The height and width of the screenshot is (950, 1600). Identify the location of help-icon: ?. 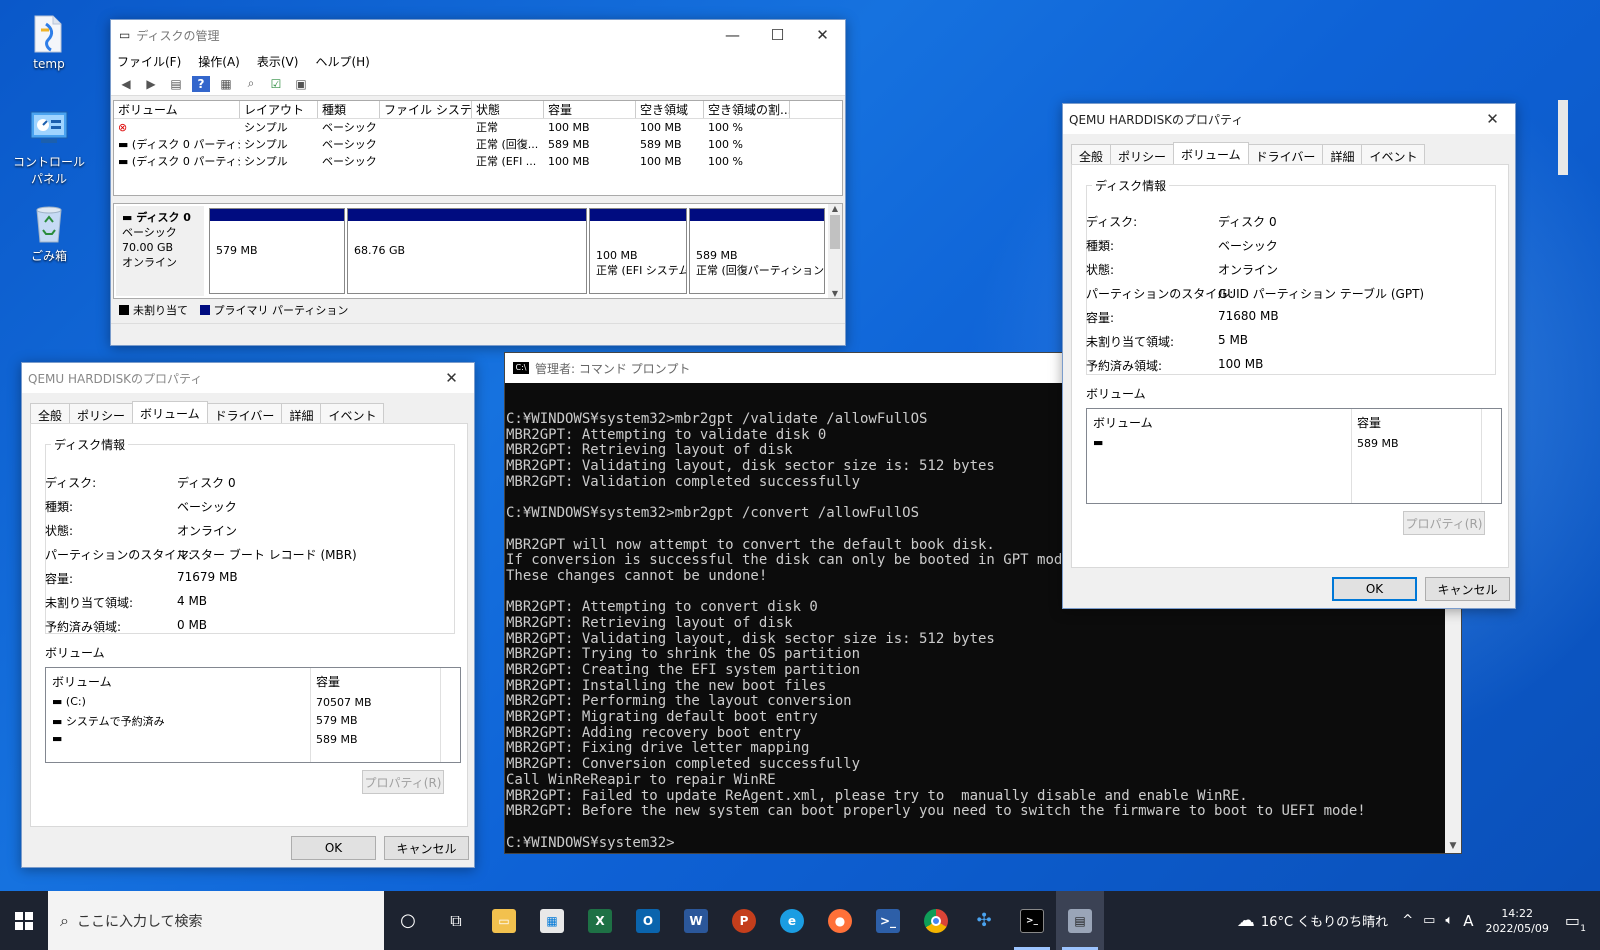
(201, 83).